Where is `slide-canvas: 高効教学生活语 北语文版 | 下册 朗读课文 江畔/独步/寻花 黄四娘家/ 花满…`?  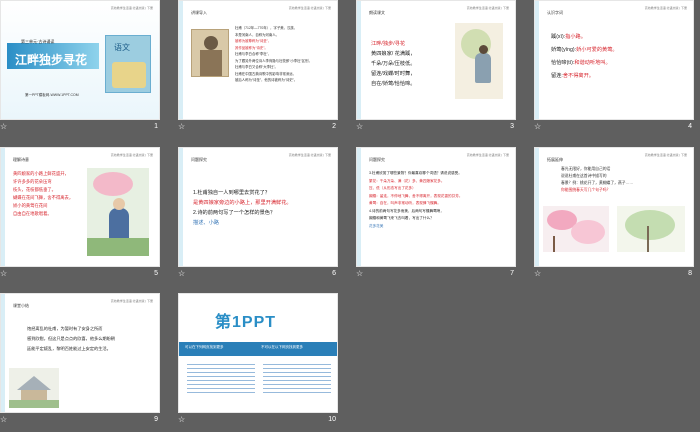 slide-canvas: 高効教学生活语 北语文版 | 下册 朗读课文 江畔/独步/寻花 黄四娘家/ 花满… is located at coordinates (436, 60).